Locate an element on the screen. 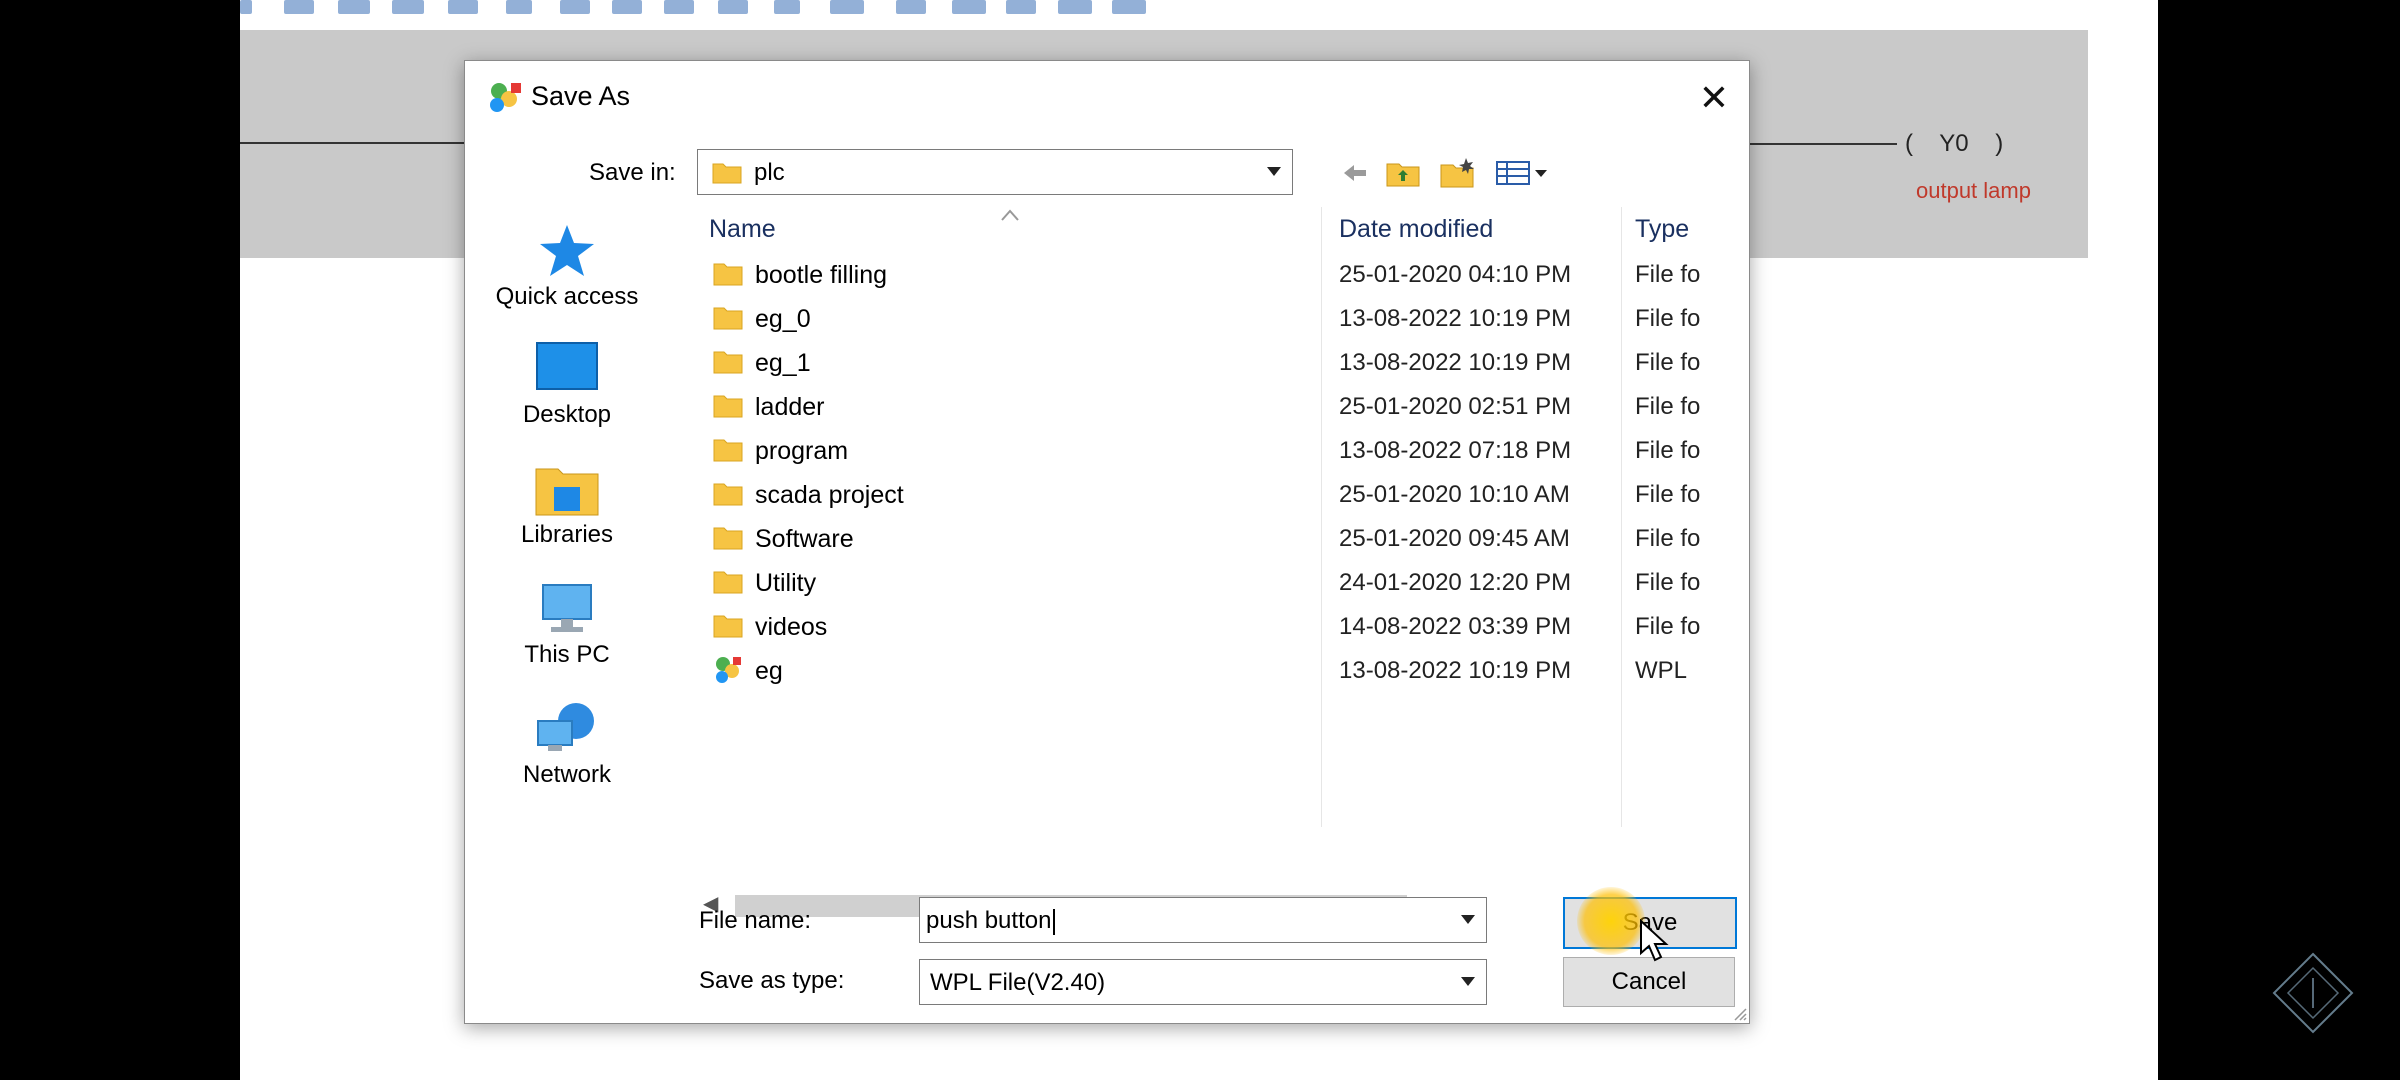 The height and width of the screenshot is (1080, 2400). file-row: program 13-08-2022 07:18 PM File fo is located at coordinates (1216, 451).